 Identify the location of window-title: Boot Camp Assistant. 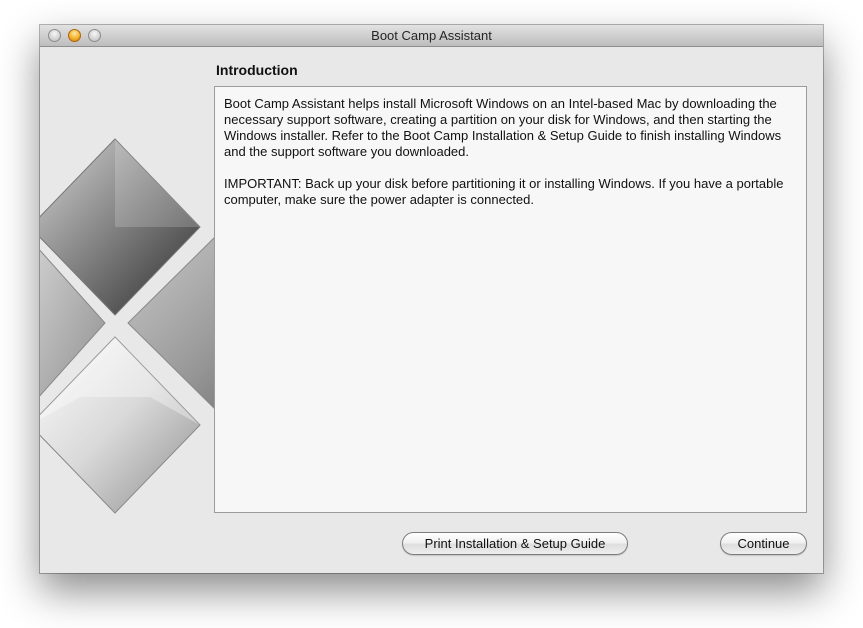
(431, 35).